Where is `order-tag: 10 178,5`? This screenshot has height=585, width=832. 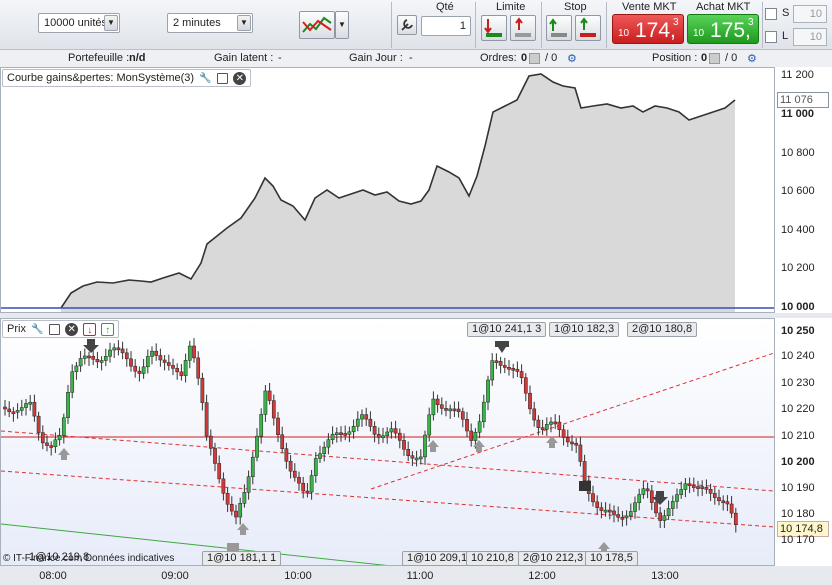 order-tag: 10 178,5 is located at coordinates (611, 558).